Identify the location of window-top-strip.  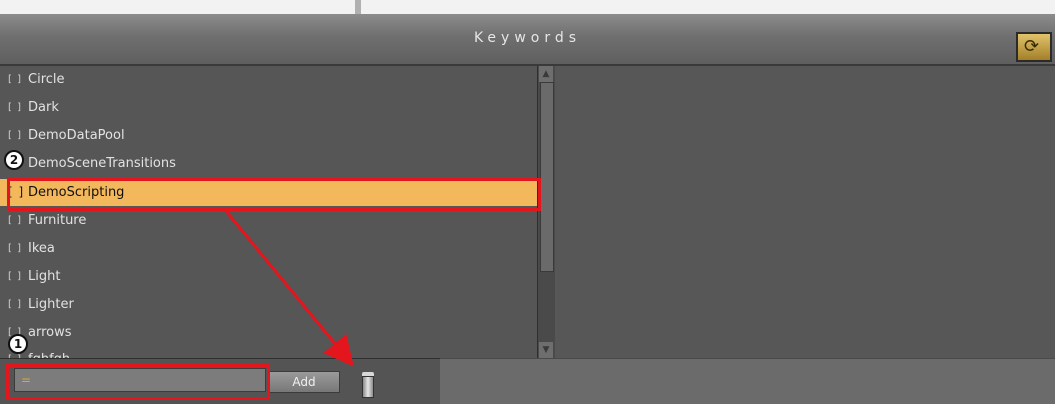
(527, 7).